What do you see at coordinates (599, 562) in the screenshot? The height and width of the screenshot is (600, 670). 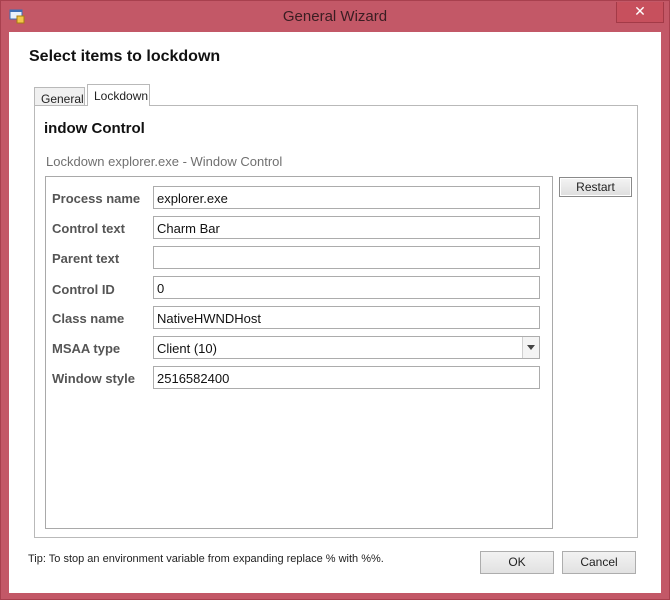 I see `cancel-button: Cancel` at bounding box center [599, 562].